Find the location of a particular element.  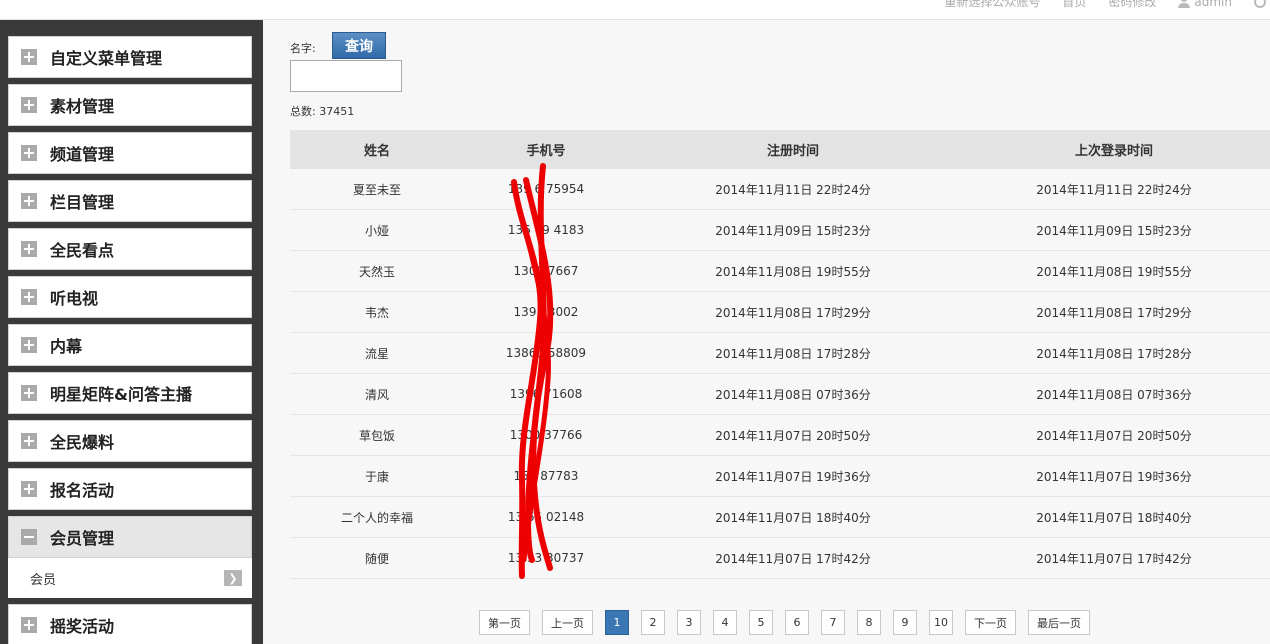

page-button-1: 1 is located at coordinates (617, 622).